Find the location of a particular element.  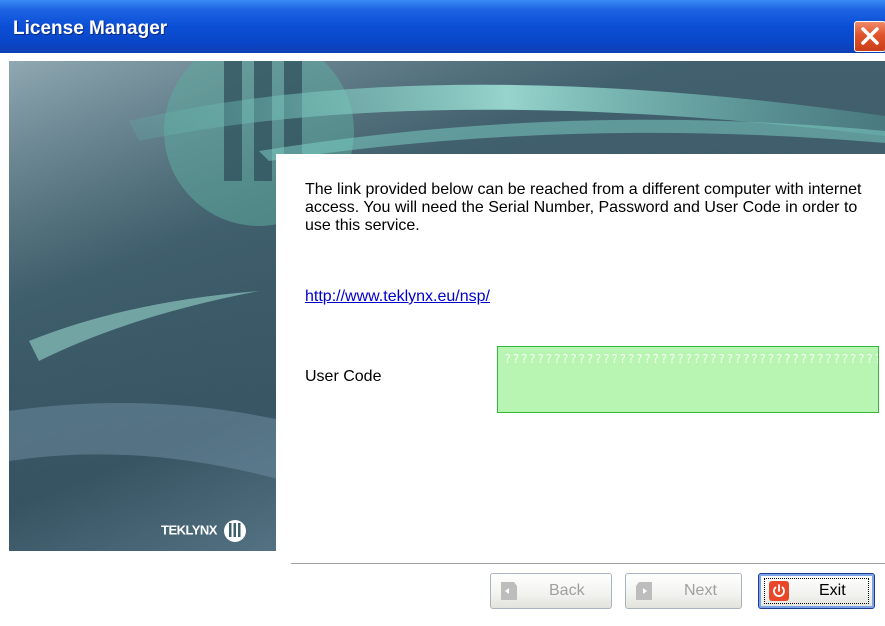

window-title: License Manager is located at coordinates (90, 28).